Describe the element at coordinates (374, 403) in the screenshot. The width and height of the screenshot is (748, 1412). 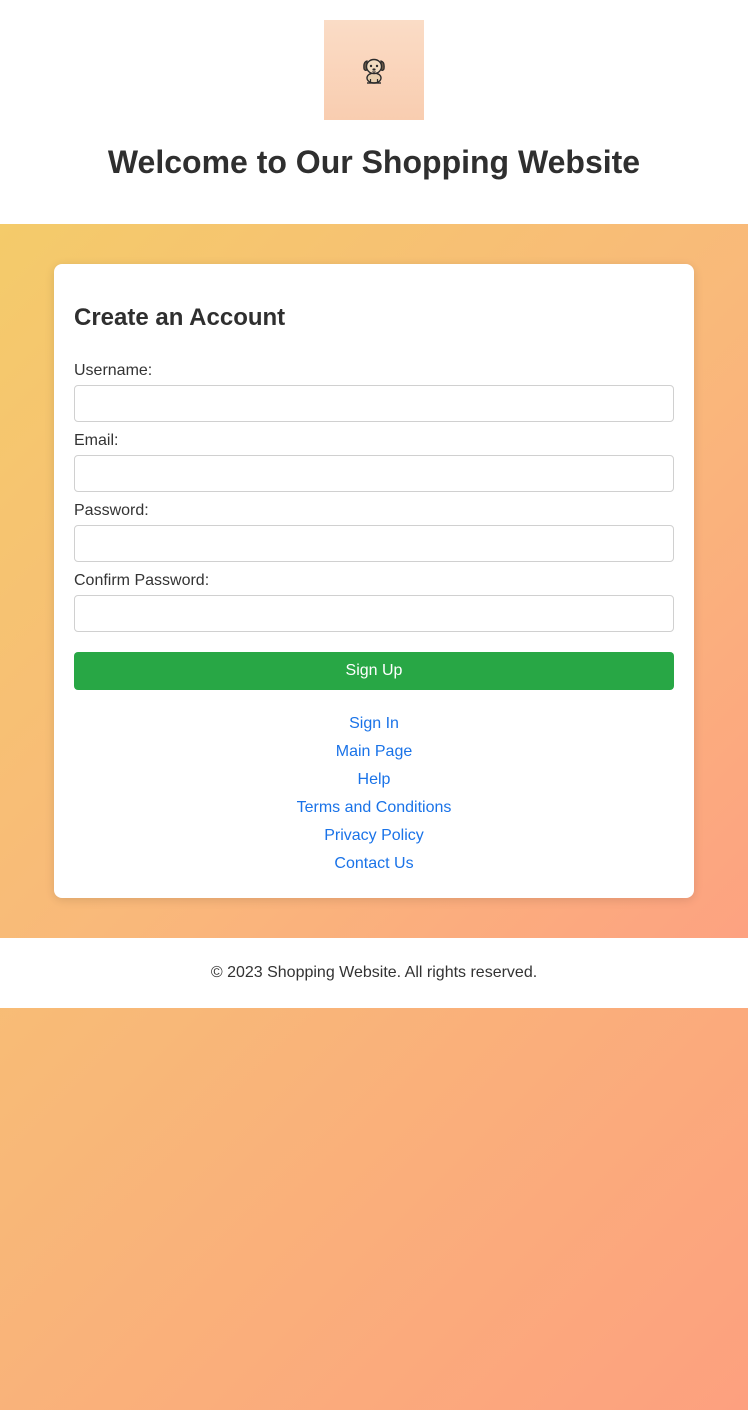
I see `username-input` at that location.